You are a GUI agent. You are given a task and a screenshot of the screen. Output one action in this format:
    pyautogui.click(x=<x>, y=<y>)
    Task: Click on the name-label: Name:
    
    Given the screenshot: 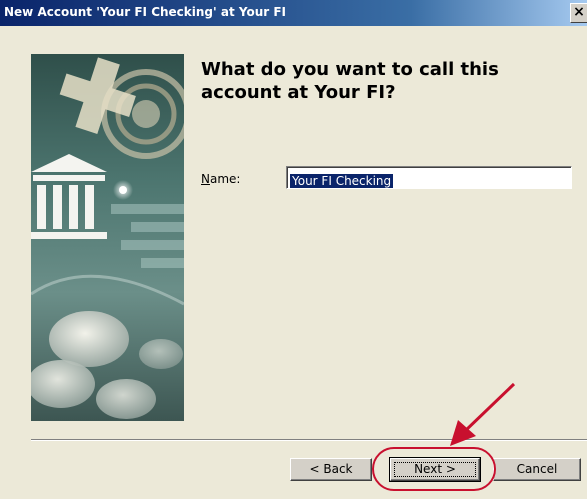 What is the action you would take?
    pyautogui.click(x=220, y=179)
    